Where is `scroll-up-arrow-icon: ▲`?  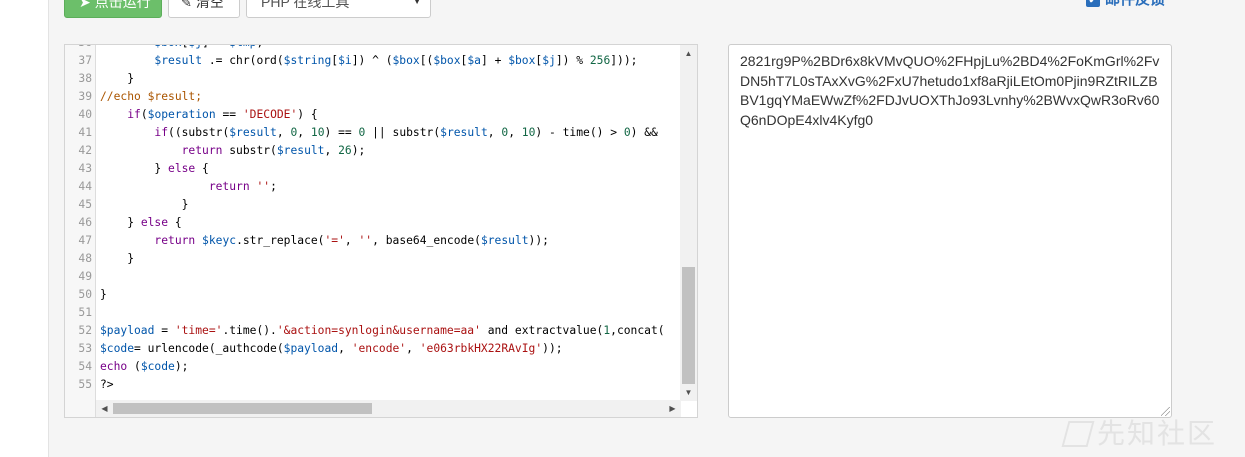 scroll-up-arrow-icon: ▲ is located at coordinates (688, 53).